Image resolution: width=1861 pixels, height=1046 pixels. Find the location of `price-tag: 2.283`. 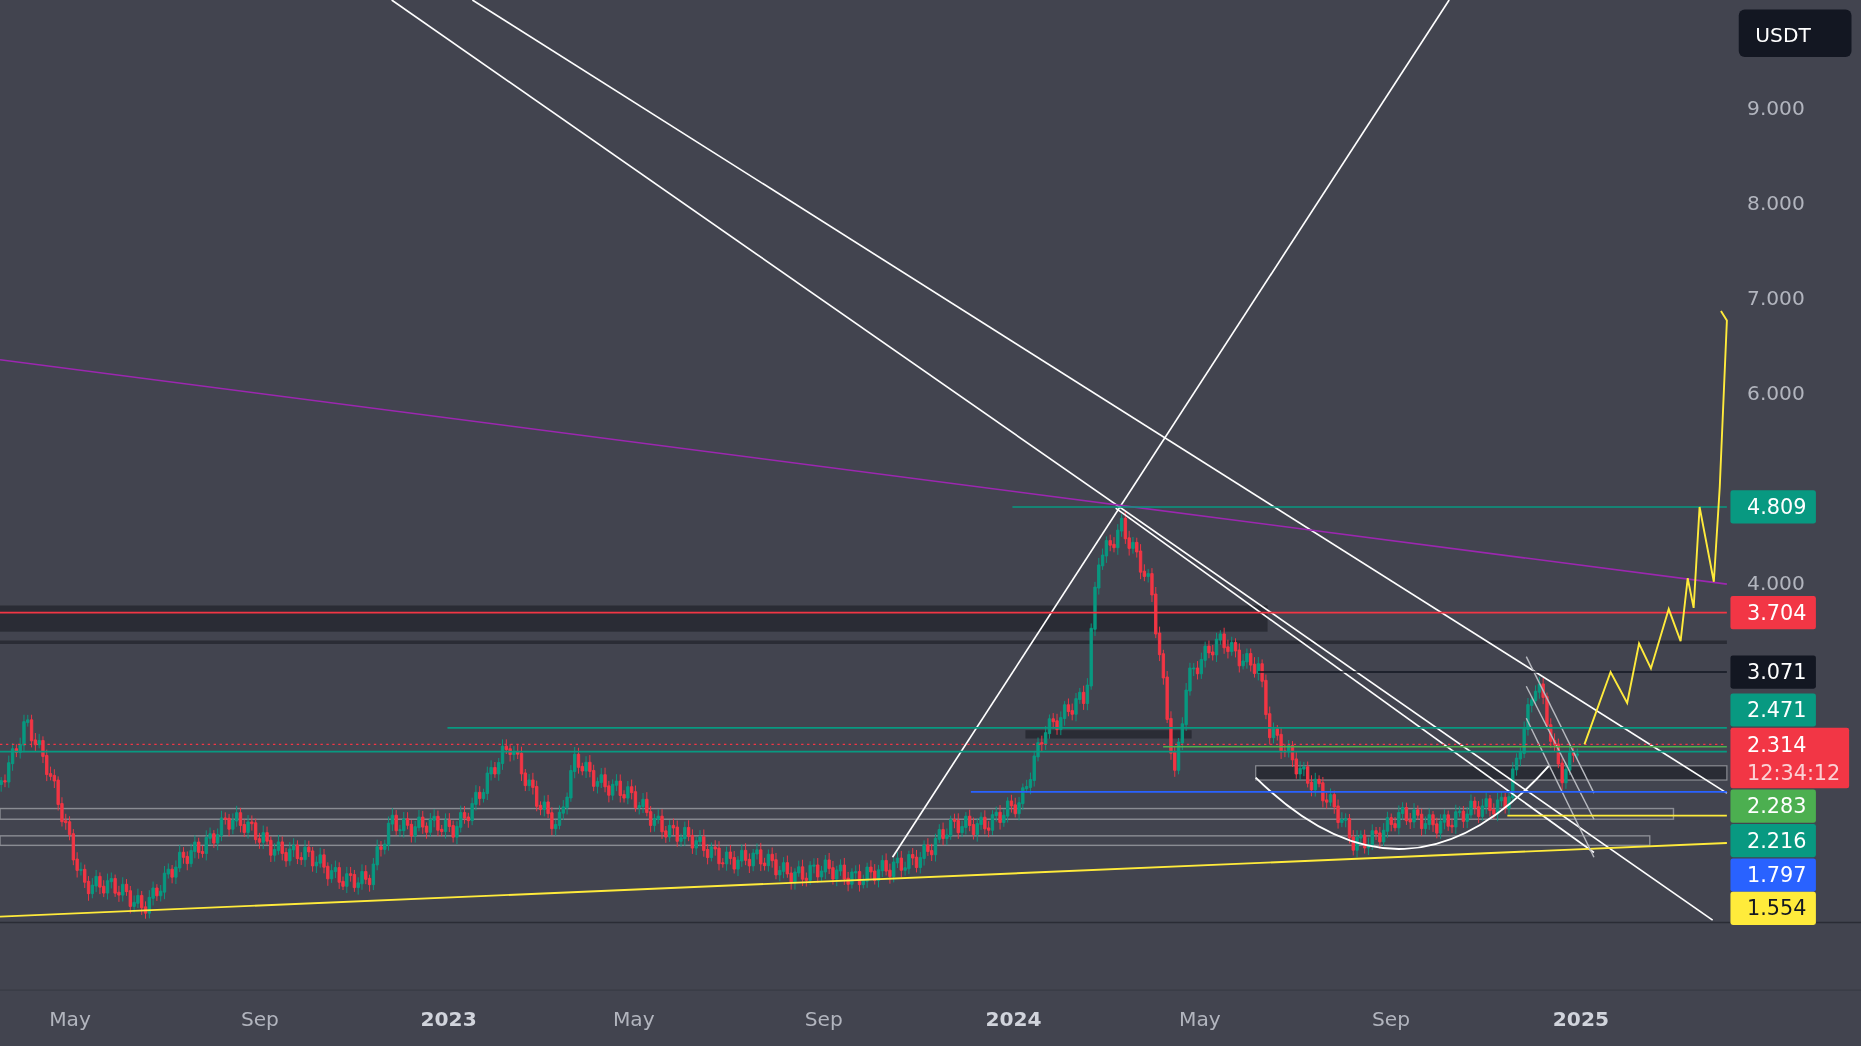

price-tag: 2.283 is located at coordinates (1773, 806).